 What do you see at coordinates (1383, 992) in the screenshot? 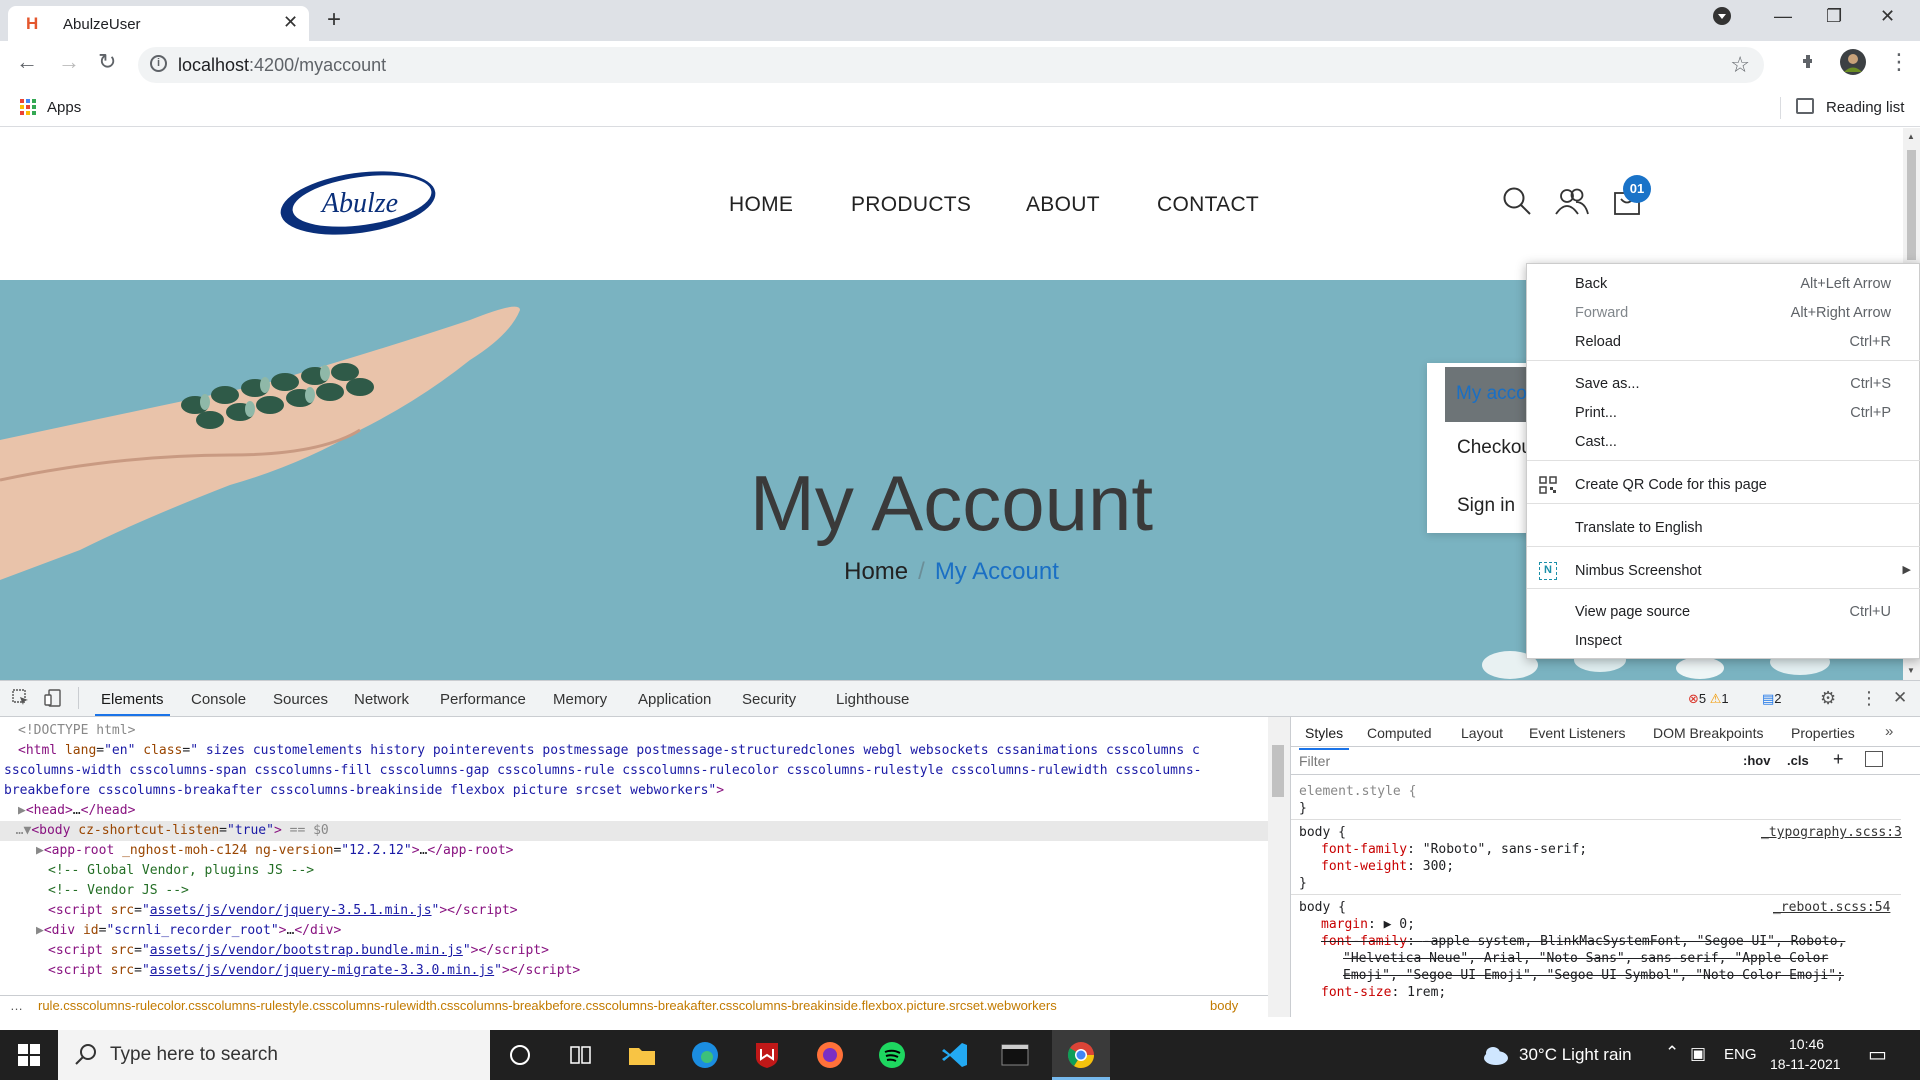
I see `css-declaration: font-size: 1rem;` at bounding box center [1383, 992].